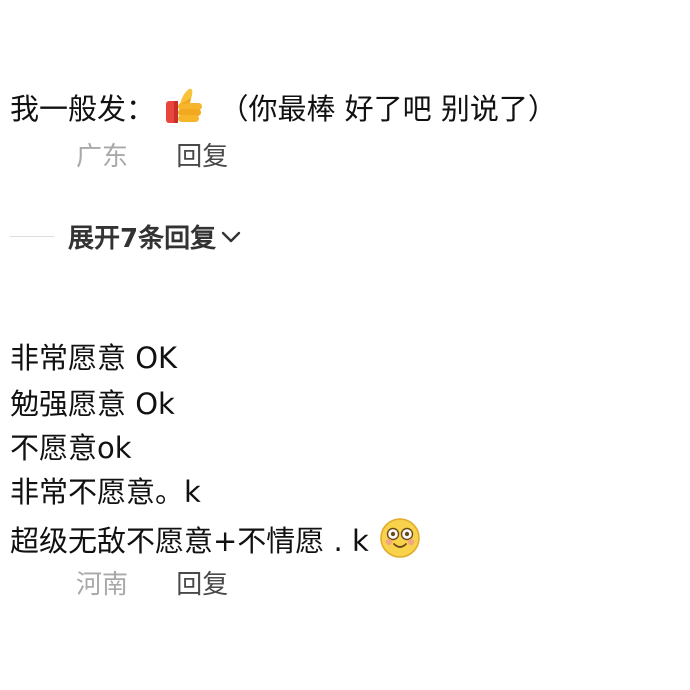  I want to click on thumbs-up-emoji-icon, so click(187, 111).